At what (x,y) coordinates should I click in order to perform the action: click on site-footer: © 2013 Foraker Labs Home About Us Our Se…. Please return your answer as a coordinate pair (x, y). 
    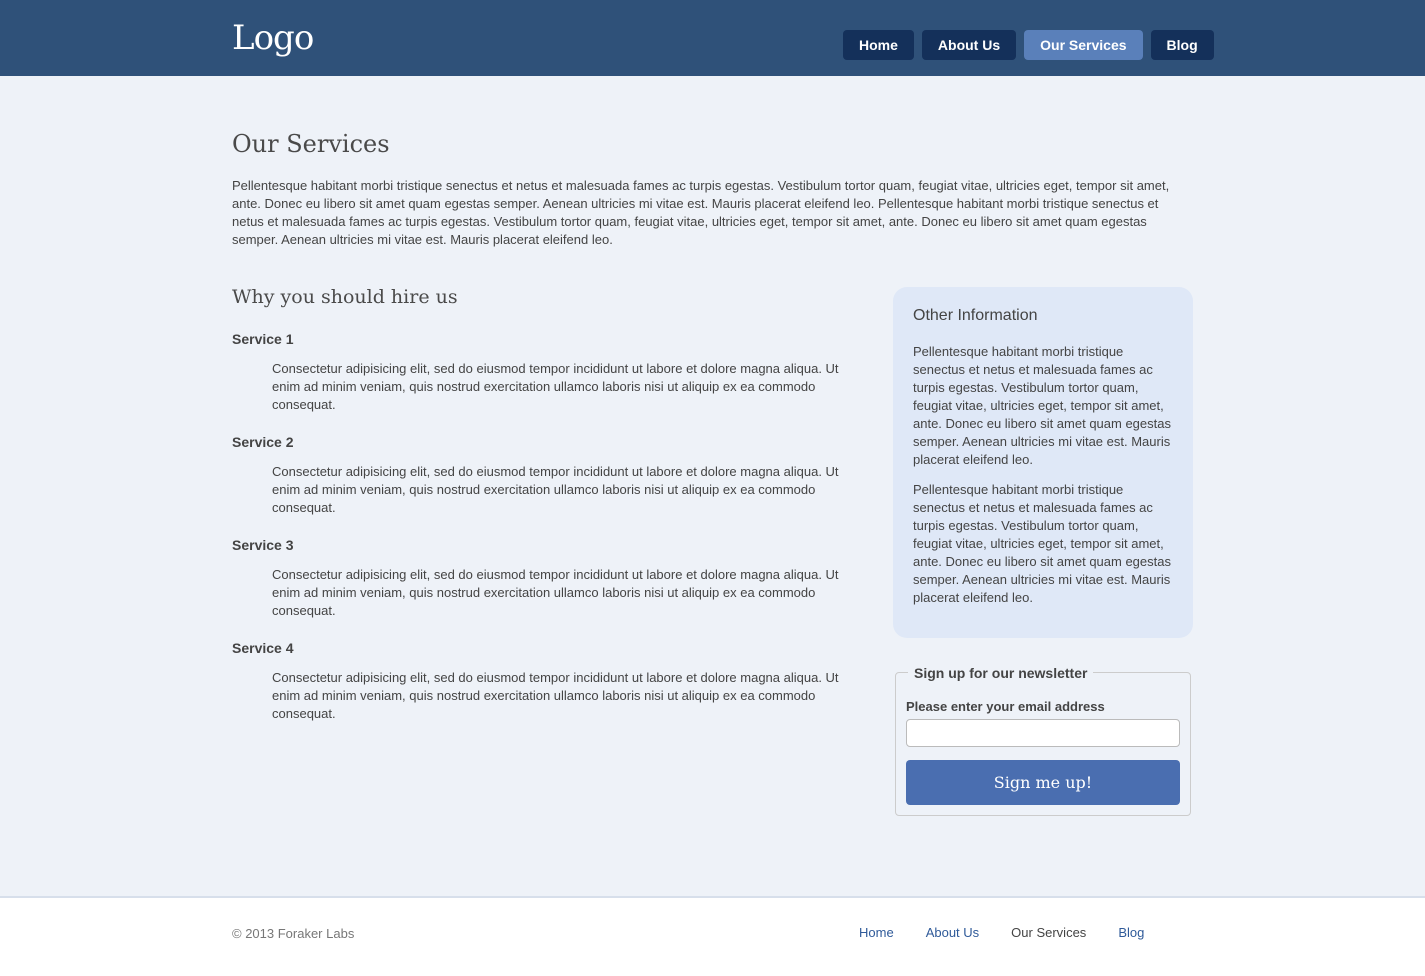
    Looking at the image, I should click on (712, 936).